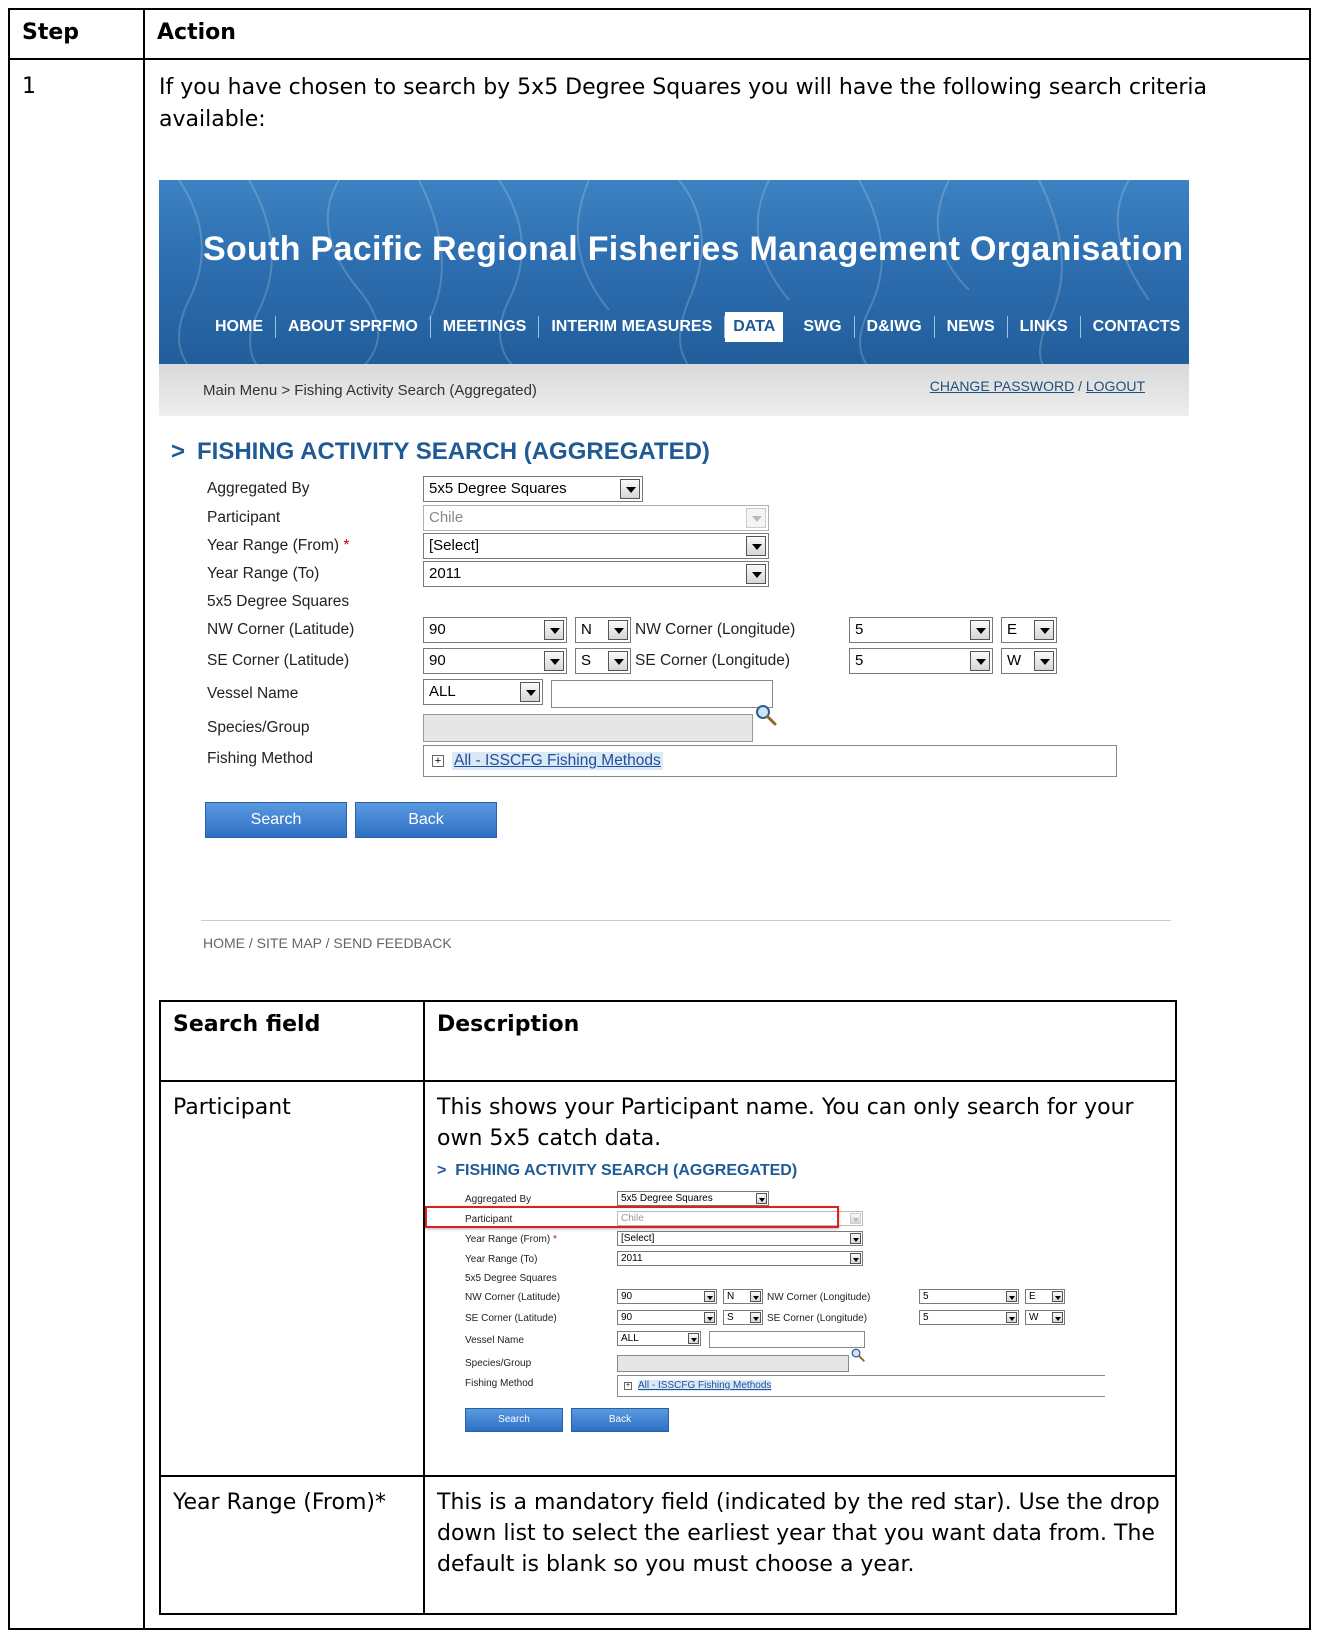 The height and width of the screenshot is (1630, 1319). I want to click on mini-aggregated-label: Aggregated By, so click(498, 1199).